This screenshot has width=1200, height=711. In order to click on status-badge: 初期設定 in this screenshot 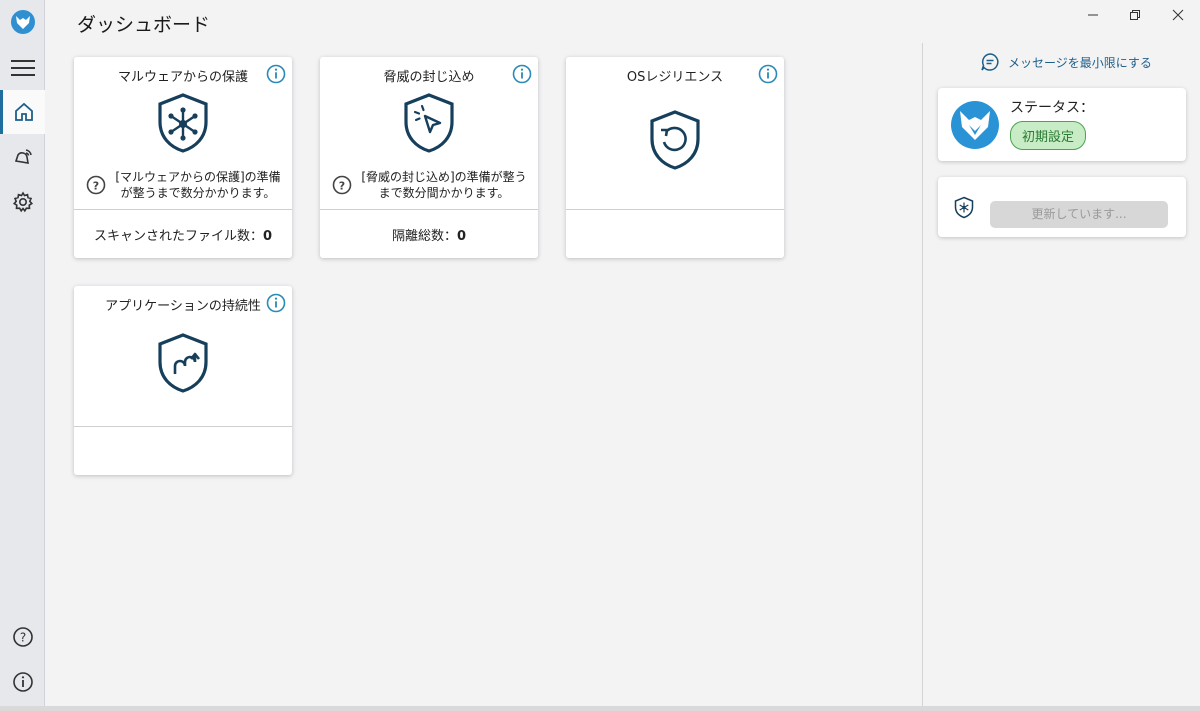, I will do `click(1048, 135)`.